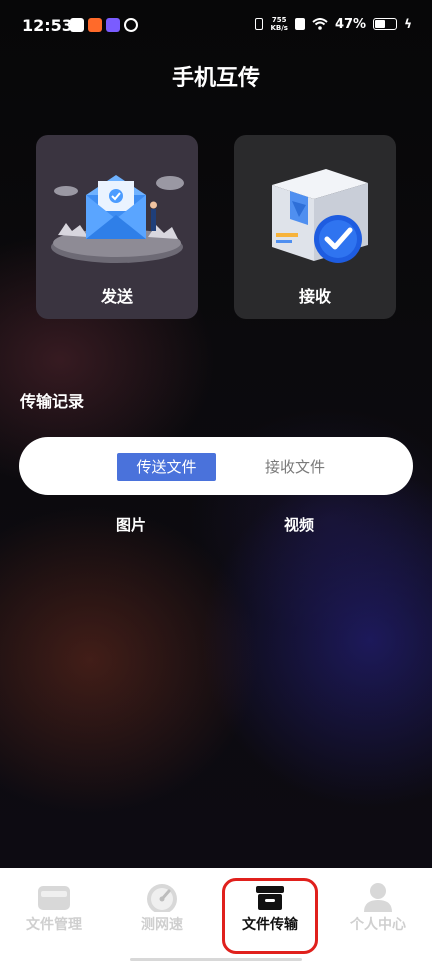 The image size is (432, 964). Describe the element at coordinates (279, 20) in the screenshot. I see `net-speed-value: 755` at that location.